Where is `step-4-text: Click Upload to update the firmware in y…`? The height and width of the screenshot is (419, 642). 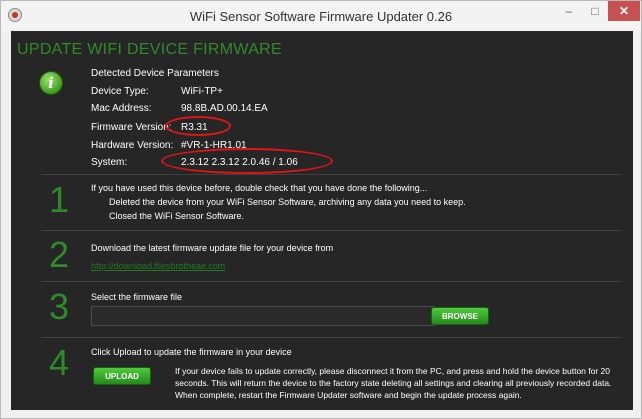 step-4-text: Click Upload to update the firmware in y… is located at coordinates (191, 352).